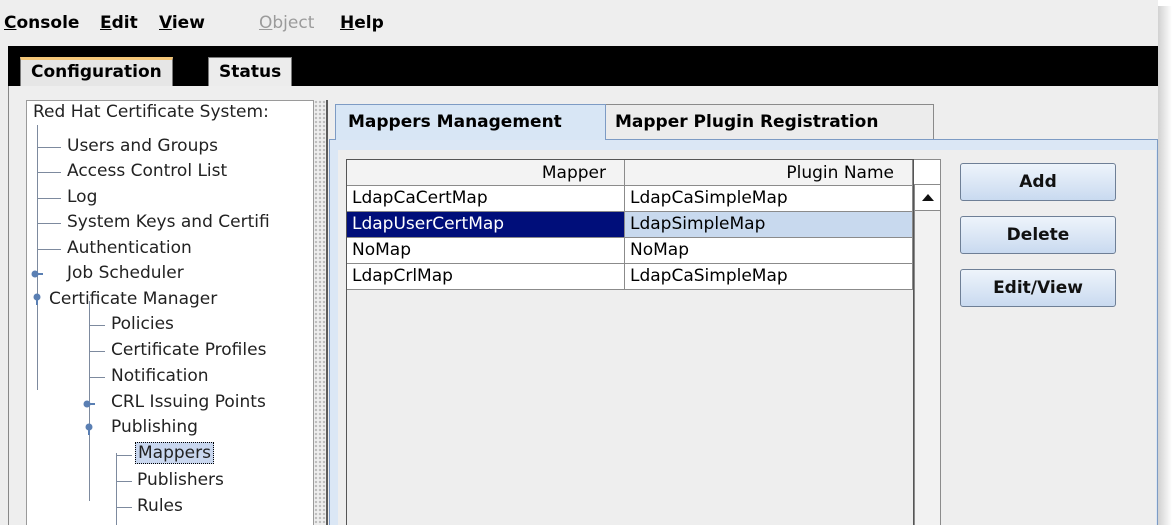 This screenshot has width=1172, height=525. What do you see at coordinates (486, 251) in the screenshot?
I see `cell-mapper: NoMap` at bounding box center [486, 251].